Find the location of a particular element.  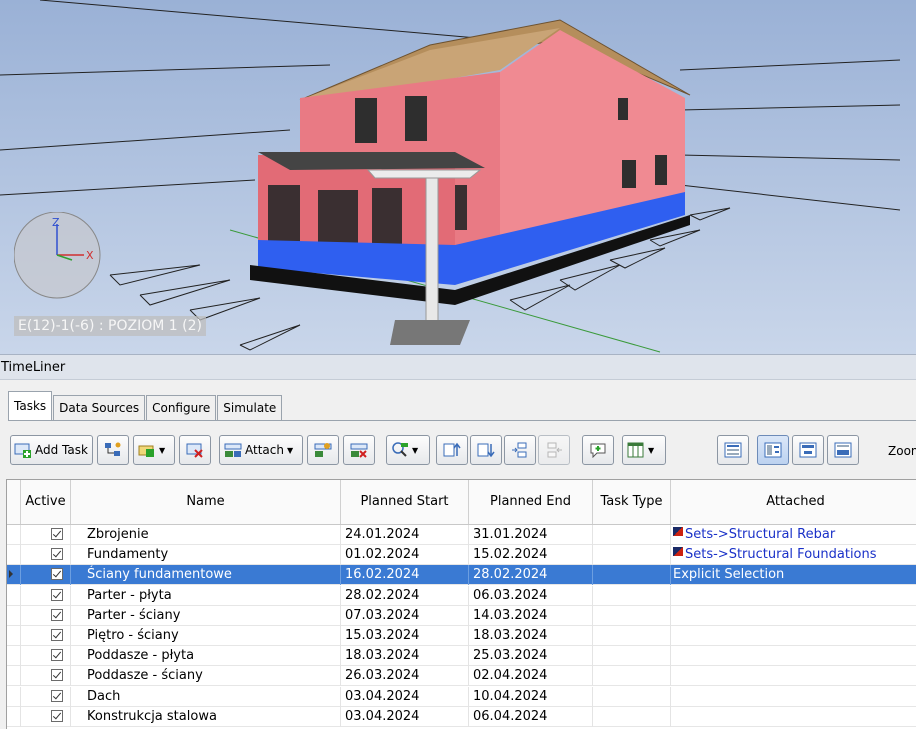

find-items-dropdown: ▼ is located at coordinates (408, 450).